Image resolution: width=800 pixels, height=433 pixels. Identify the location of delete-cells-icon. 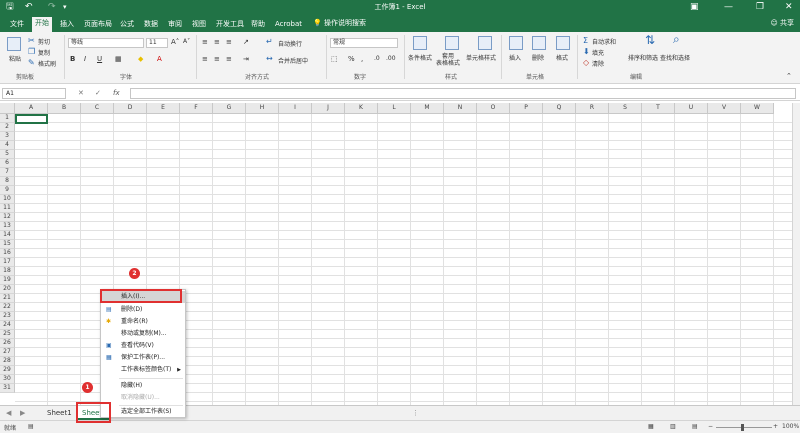
(539, 43).